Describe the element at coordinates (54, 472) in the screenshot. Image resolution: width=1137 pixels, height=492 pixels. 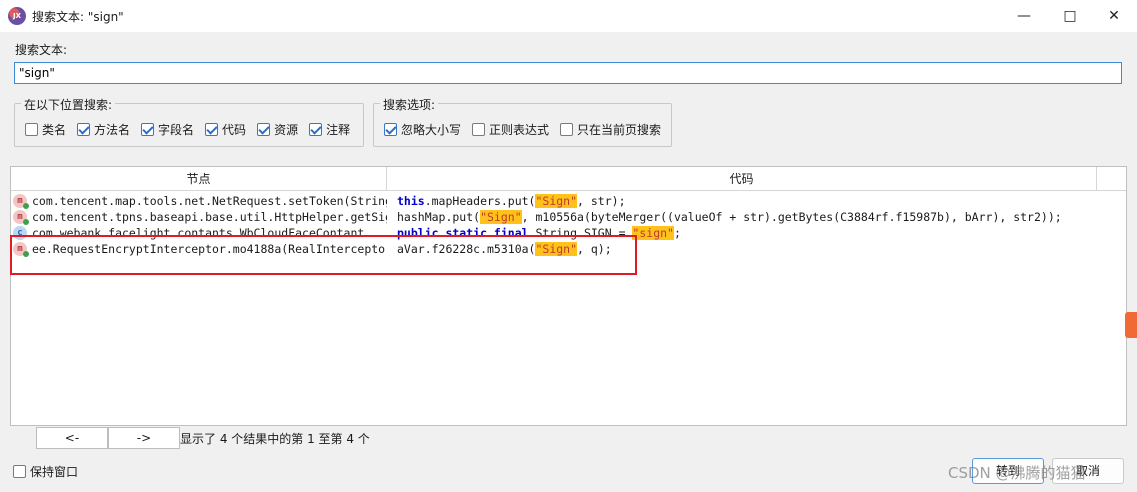
I see `keep-window-label: 保持窗口` at that location.